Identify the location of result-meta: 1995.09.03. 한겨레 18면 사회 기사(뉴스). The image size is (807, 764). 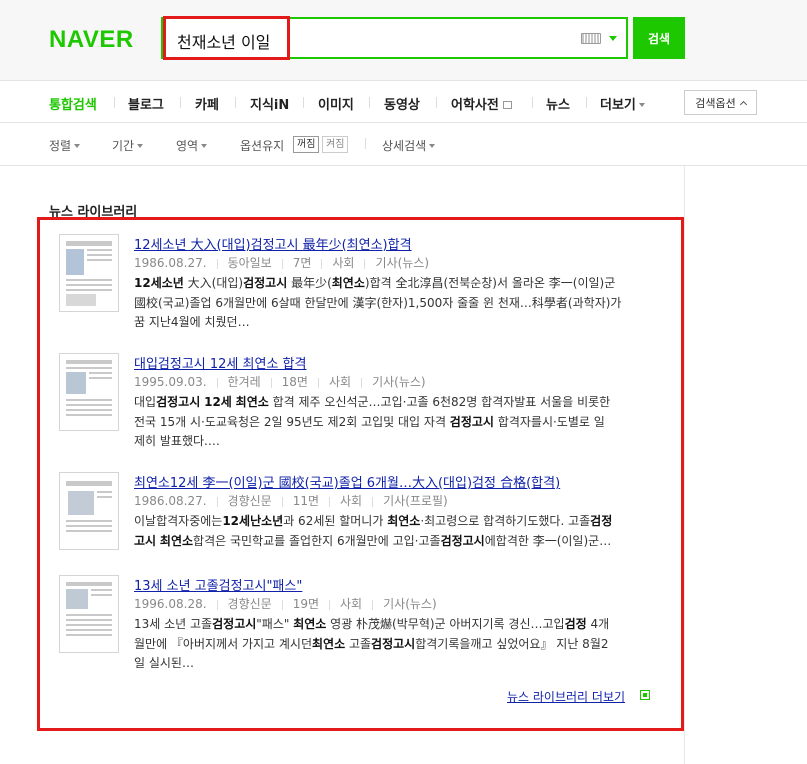
(280, 381).